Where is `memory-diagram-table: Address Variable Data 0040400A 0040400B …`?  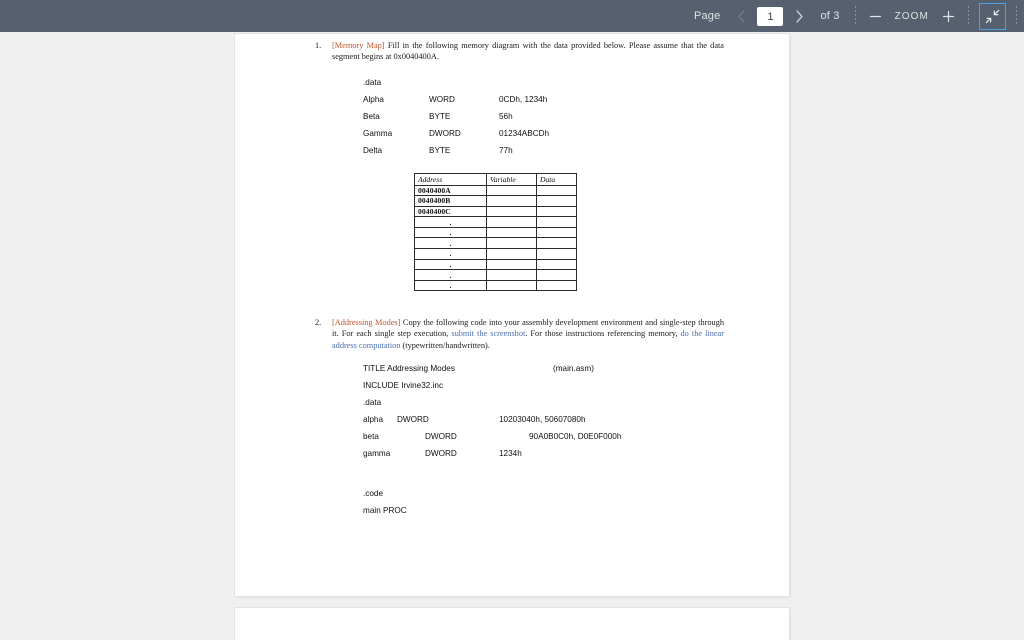 memory-diagram-table: Address Variable Data 0040400A 0040400B … is located at coordinates (495, 232).